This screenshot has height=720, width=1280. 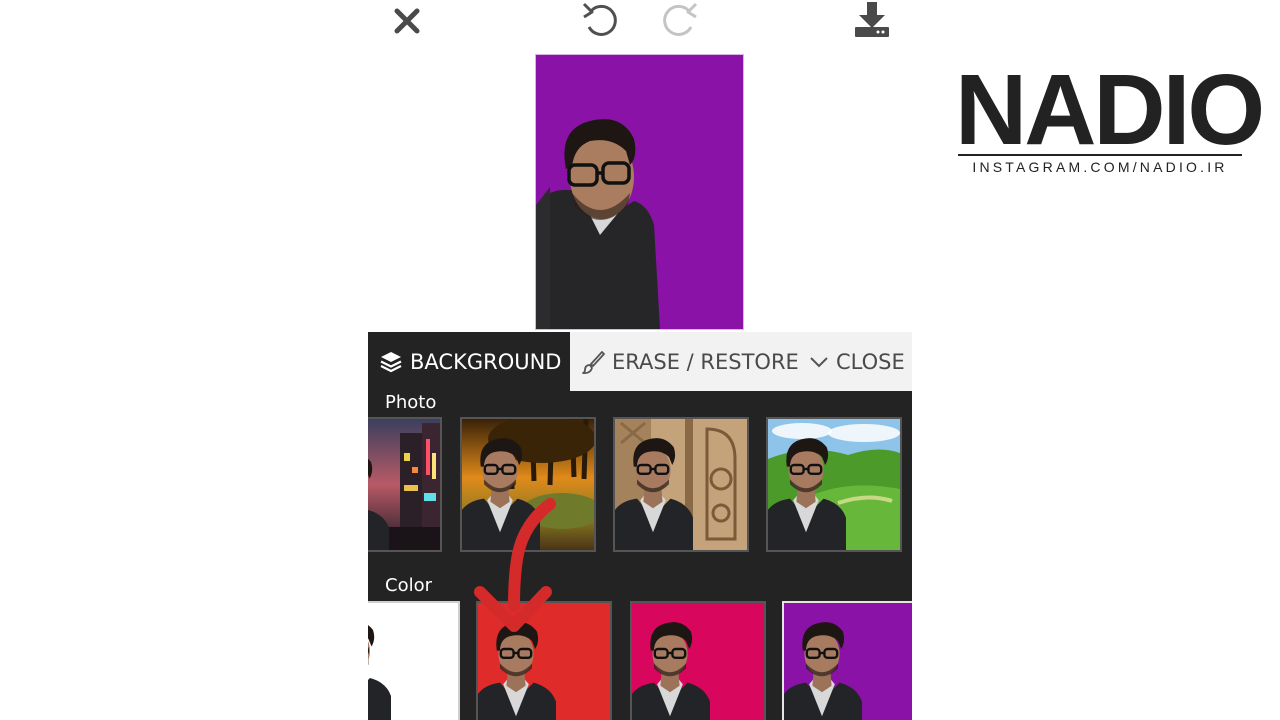 I want to click on sunset-forest-image, so click(x=528, y=484).